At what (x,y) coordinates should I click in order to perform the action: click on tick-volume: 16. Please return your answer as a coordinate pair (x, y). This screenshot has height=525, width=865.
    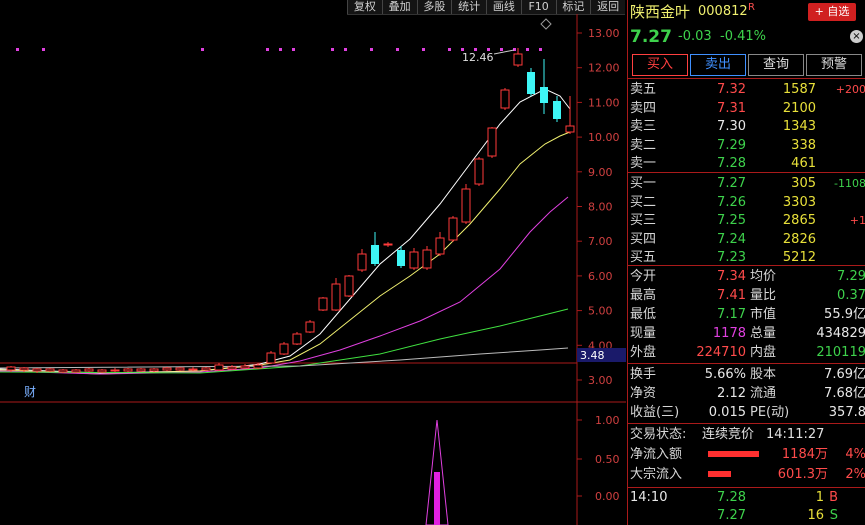
    Looking at the image, I should click on (815, 515).